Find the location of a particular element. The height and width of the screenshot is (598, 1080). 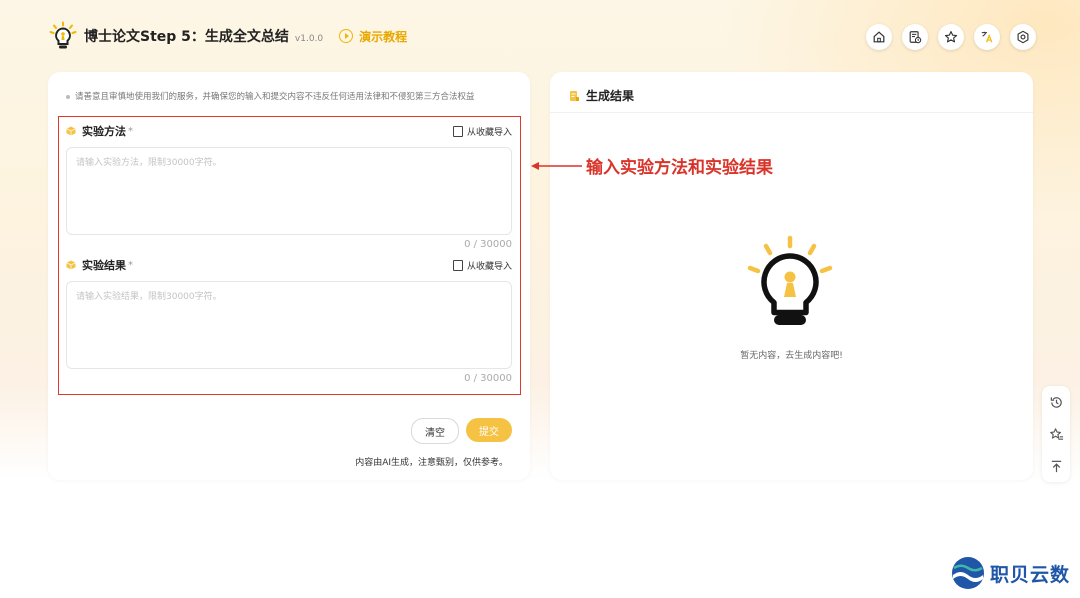

submit-button: 提交 is located at coordinates (489, 430).